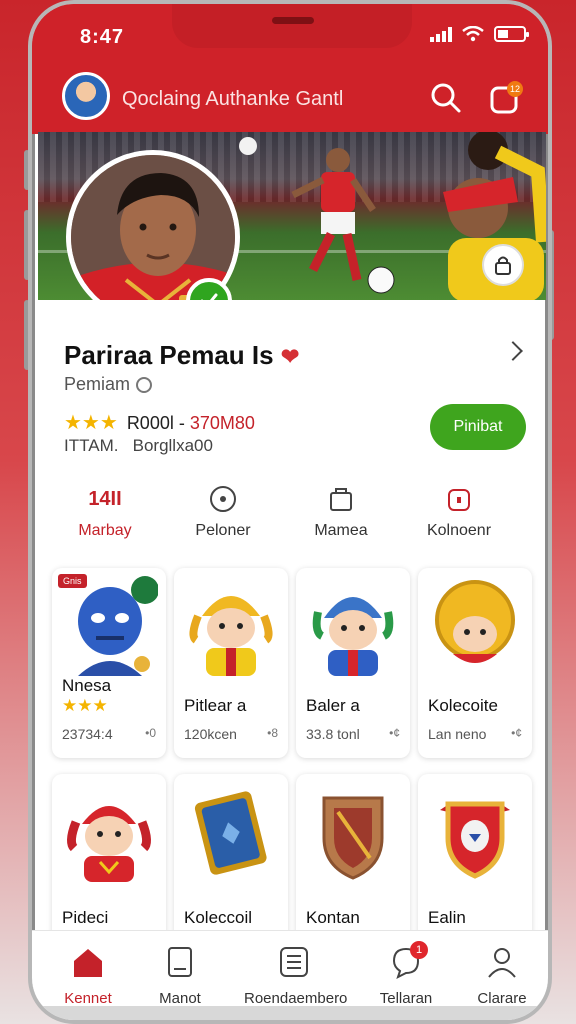 This screenshot has height=1024, width=576. I want to click on card-sub: 33.8 tonl, so click(333, 734).